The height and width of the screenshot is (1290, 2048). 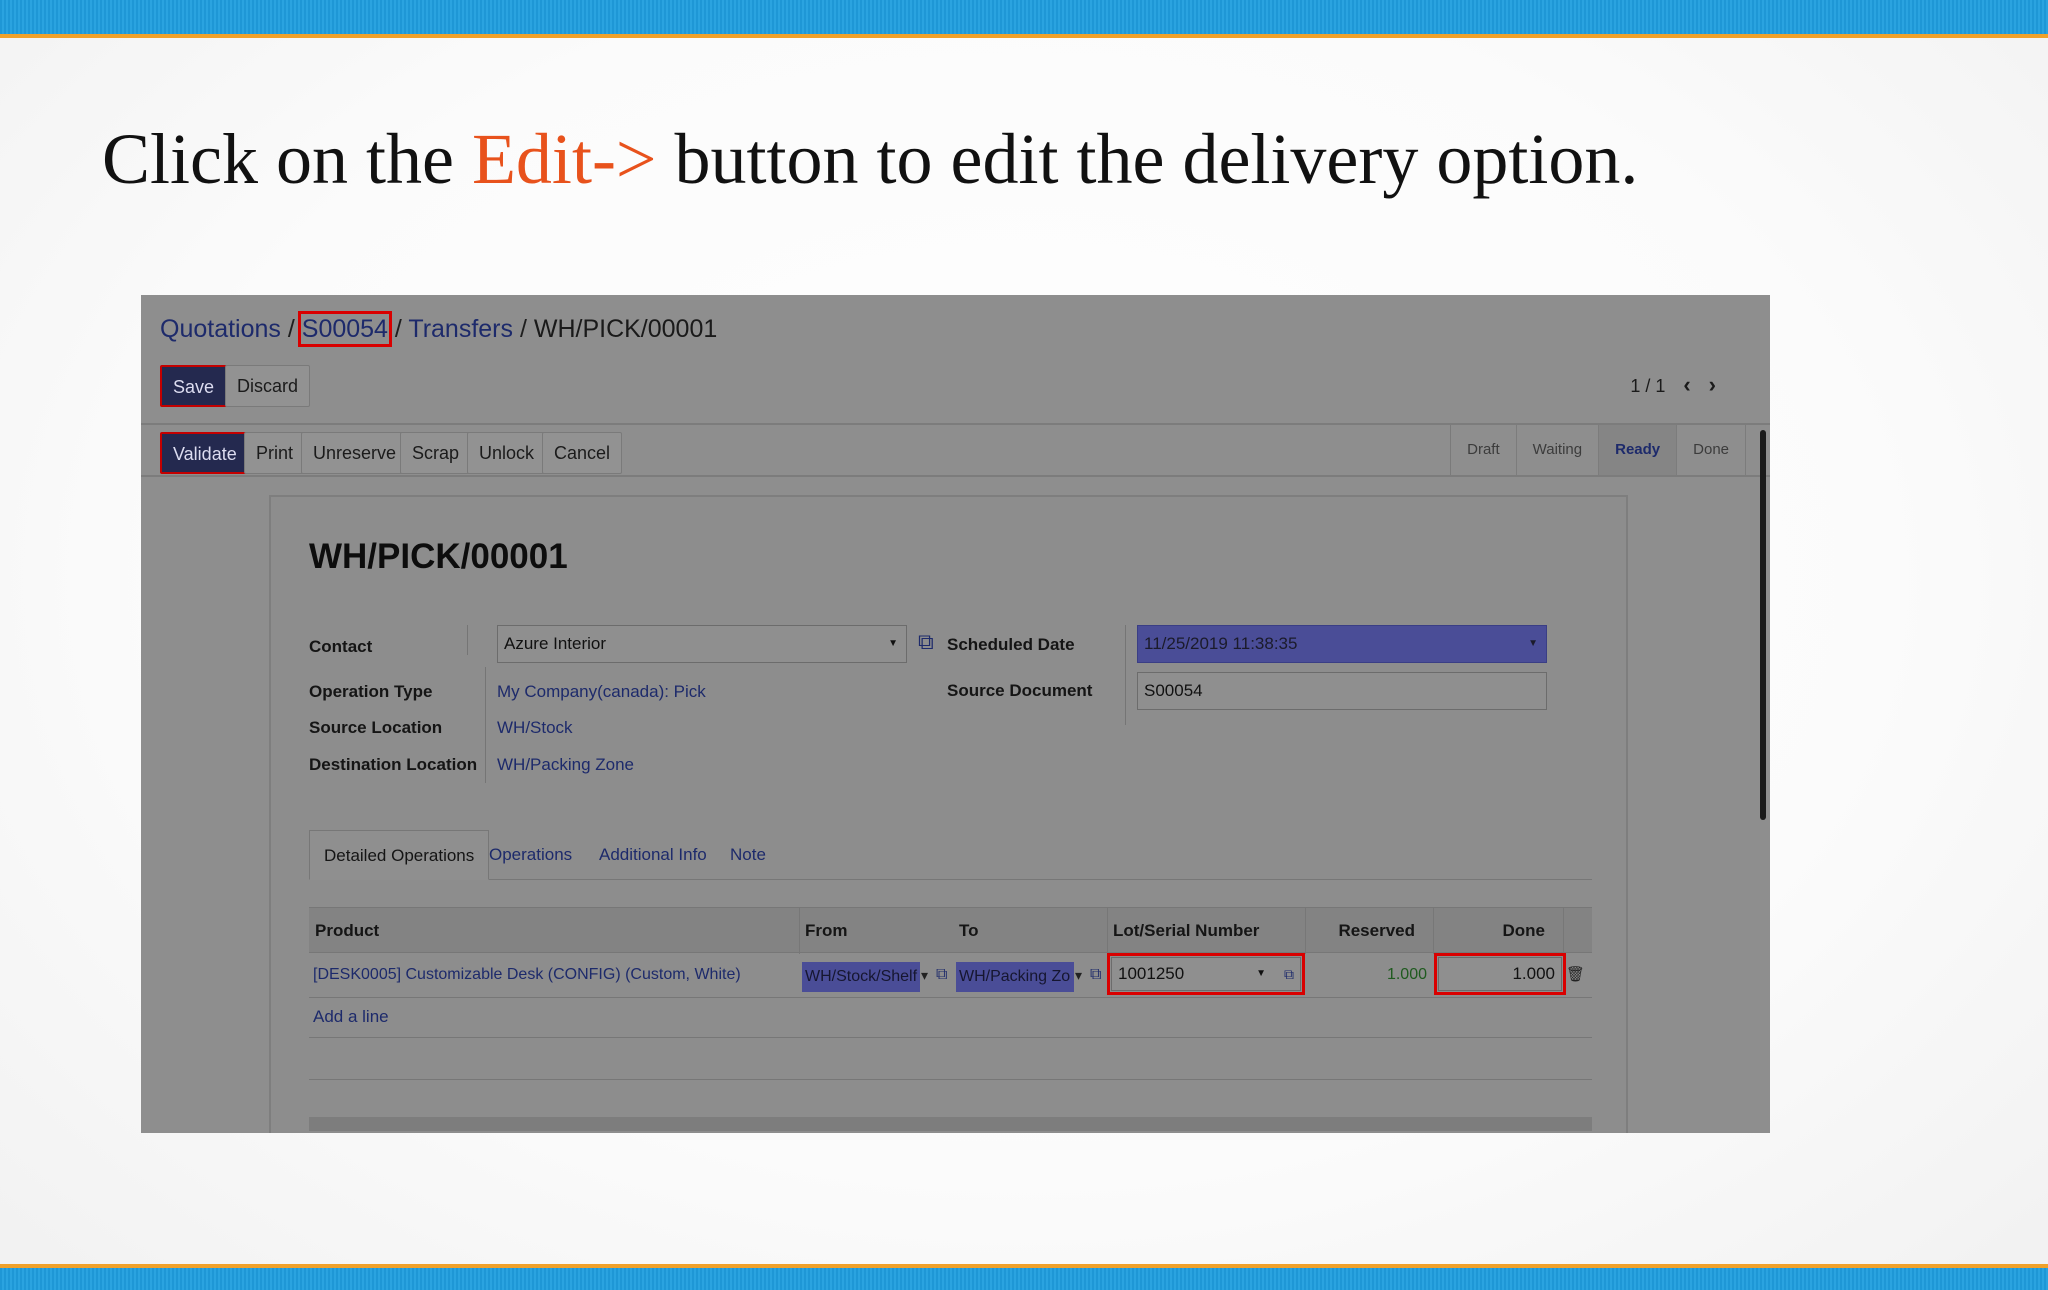 I want to click on status-bar: Draft Waiting Ready Done, so click(x=1598, y=450).